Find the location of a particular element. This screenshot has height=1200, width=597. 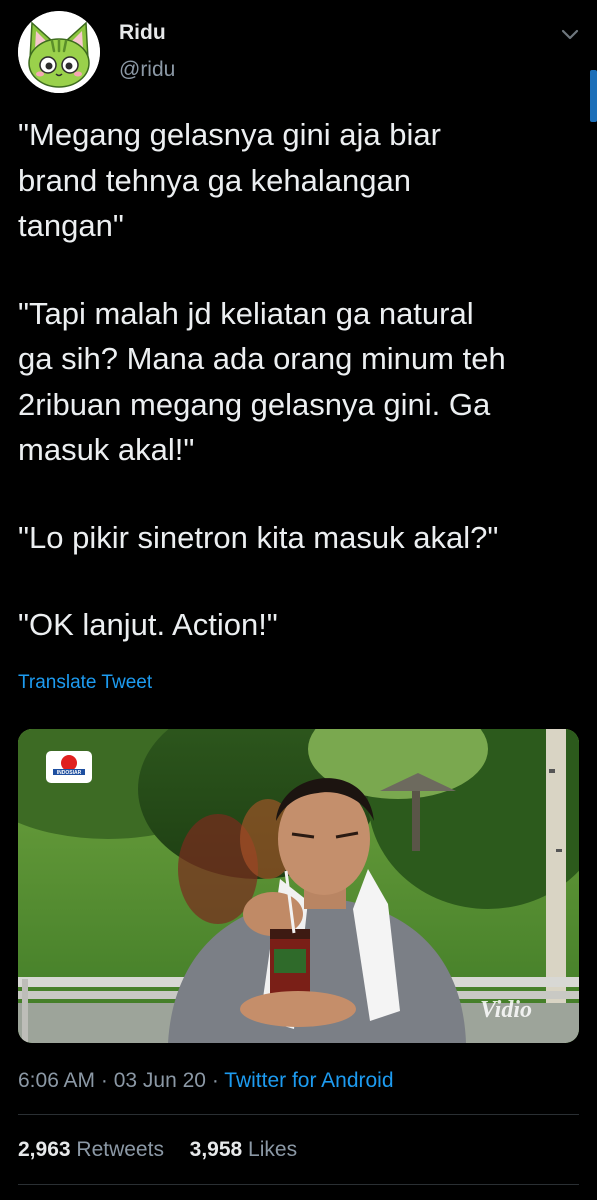

tweet-menu-button is located at coordinates (570, 34).